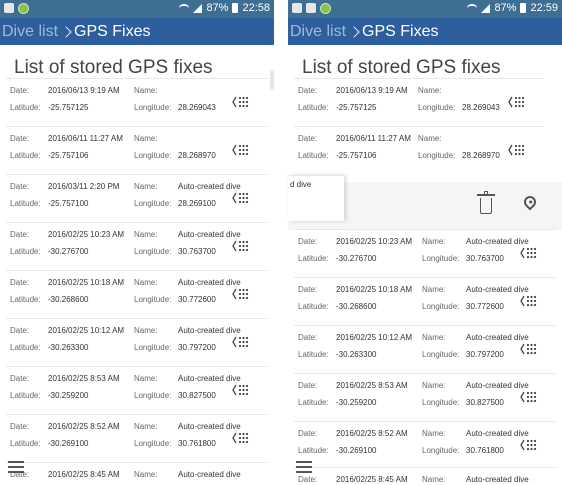  What do you see at coordinates (68, 299) in the screenshot?
I see `fix-latitude: -30.268600` at bounding box center [68, 299].